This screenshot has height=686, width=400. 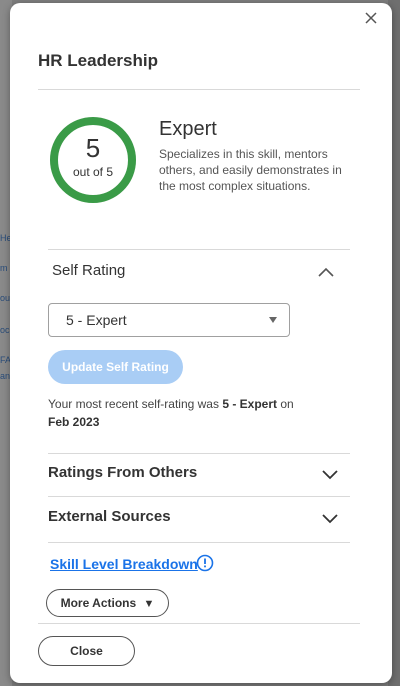 I want to click on score-value: 5, so click(x=93, y=148).